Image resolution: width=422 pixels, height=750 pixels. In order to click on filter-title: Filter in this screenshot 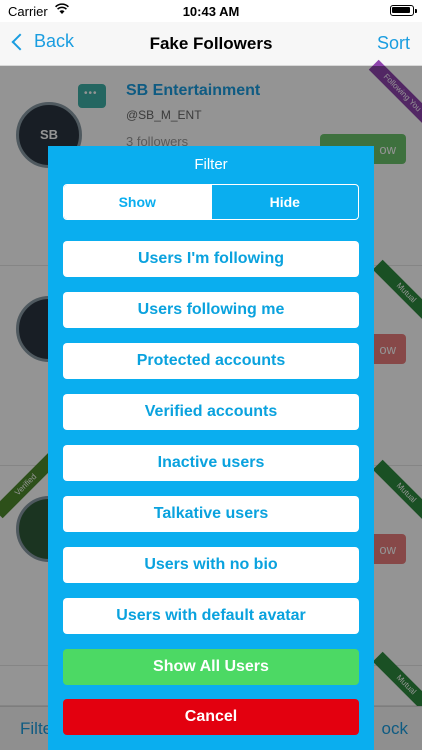, I will do `click(211, 164)`.